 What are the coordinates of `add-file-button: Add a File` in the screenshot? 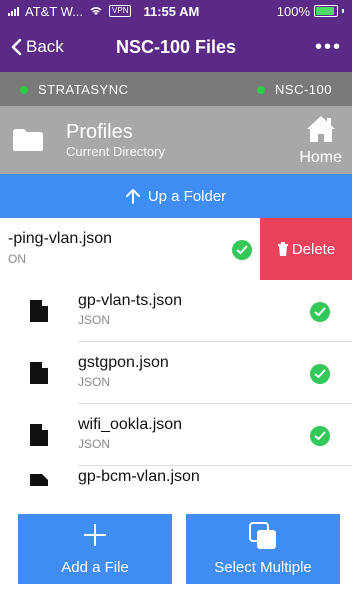 It's located at (95, 549).